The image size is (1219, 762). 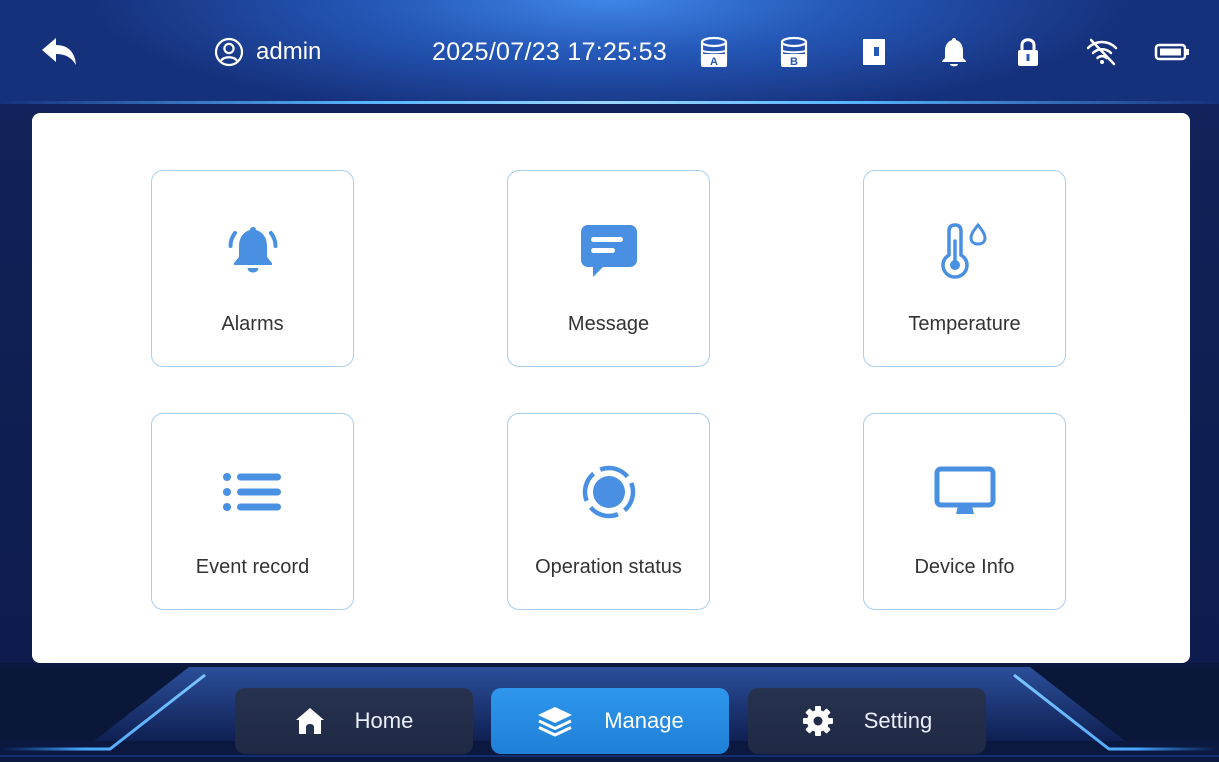 I want to click on bell-icon, so click(x=954, y=52).